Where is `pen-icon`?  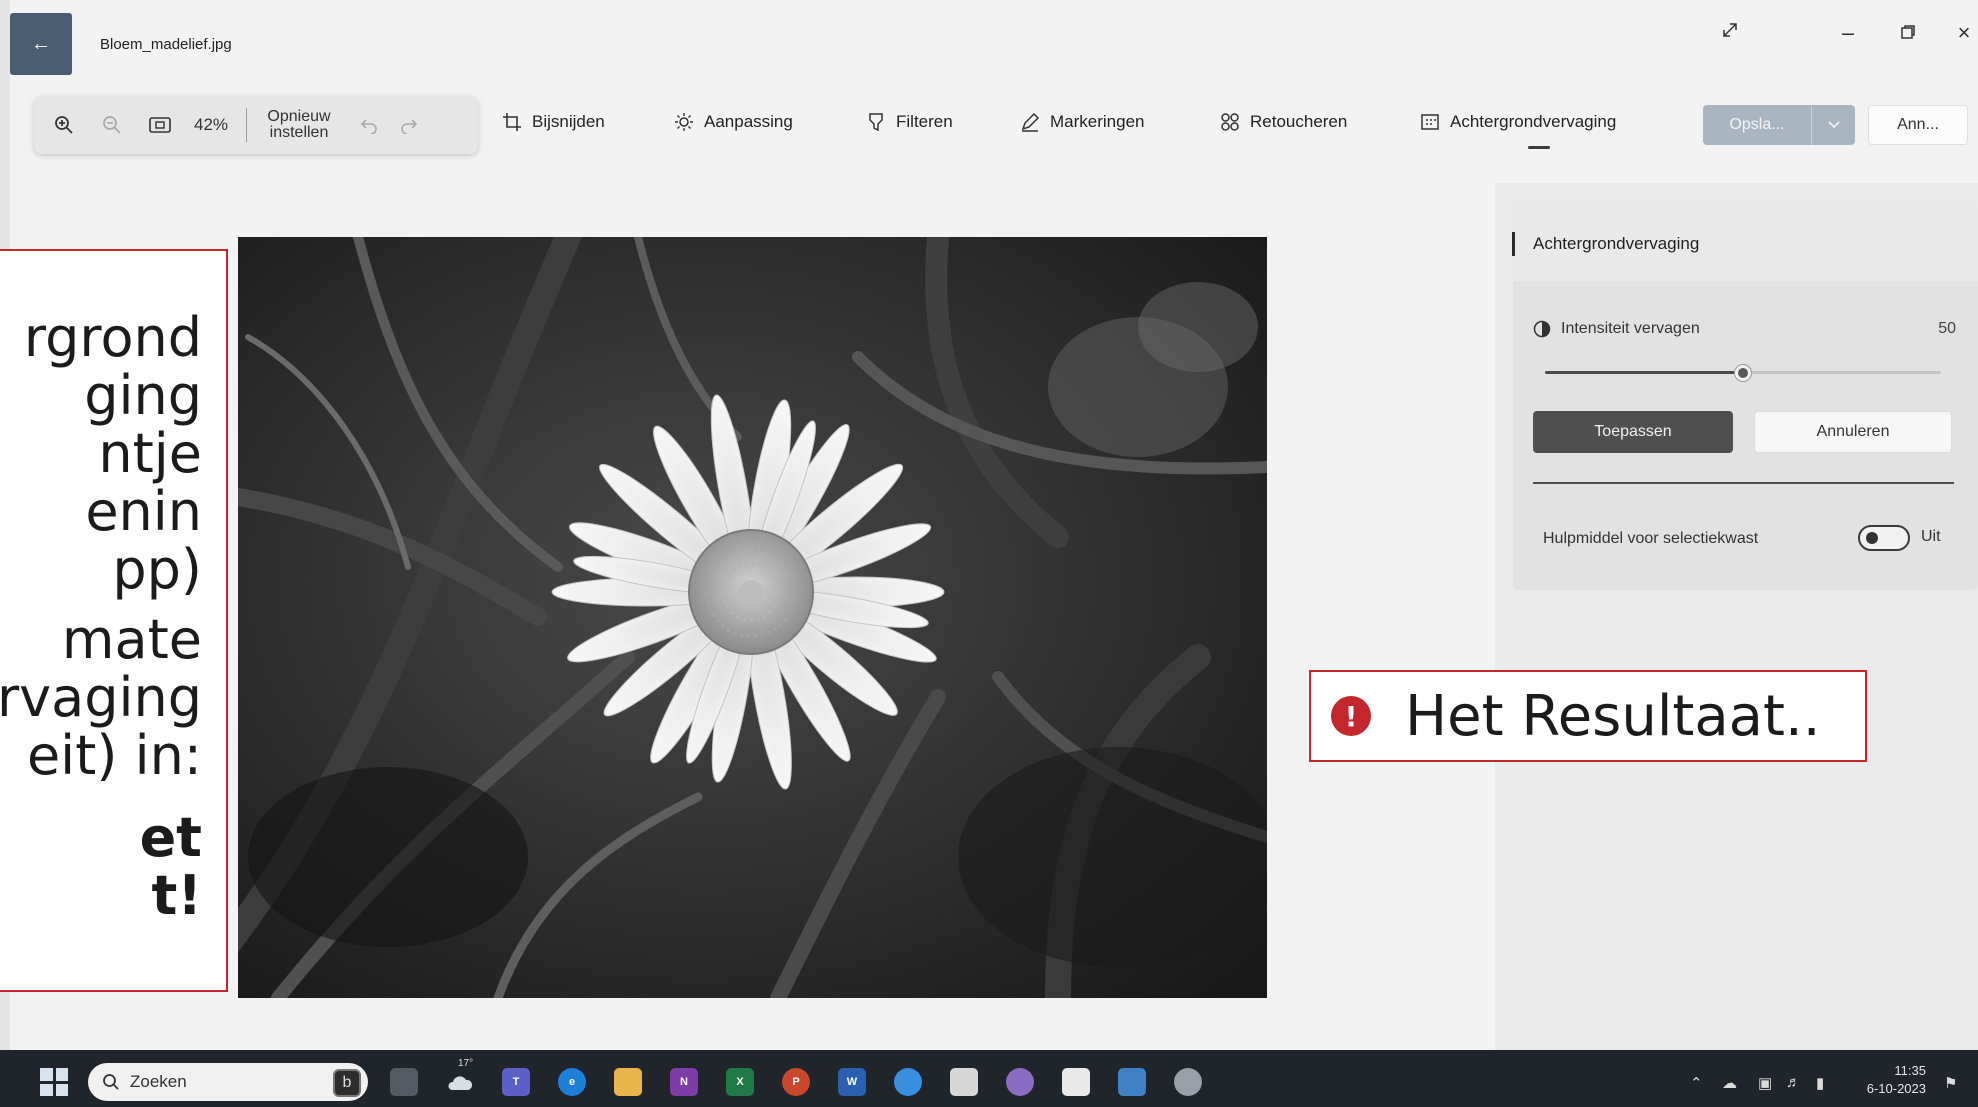 pen-icon is located at coordinates (1030, 122).